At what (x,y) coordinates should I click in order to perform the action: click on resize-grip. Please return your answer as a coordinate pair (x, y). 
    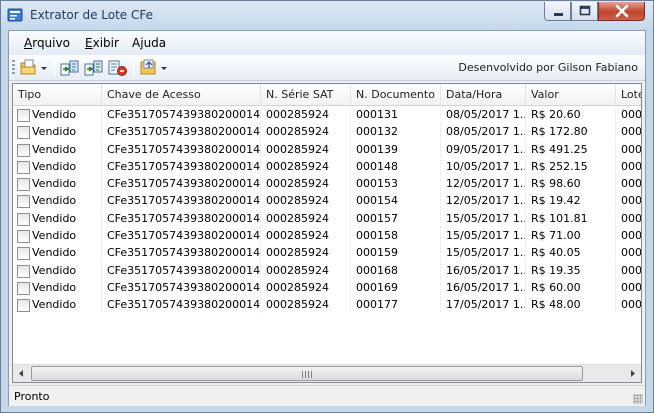
    Looking at the image, I should click on (638, 399).